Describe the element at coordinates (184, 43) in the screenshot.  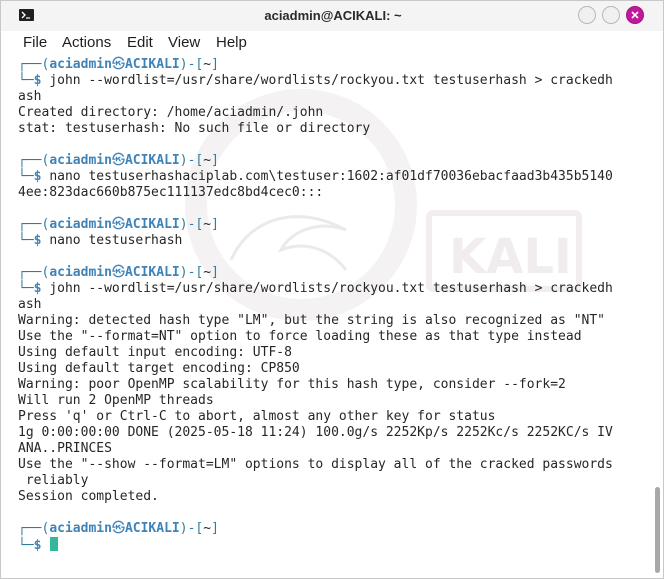
I see `menu-view: View` at that location.